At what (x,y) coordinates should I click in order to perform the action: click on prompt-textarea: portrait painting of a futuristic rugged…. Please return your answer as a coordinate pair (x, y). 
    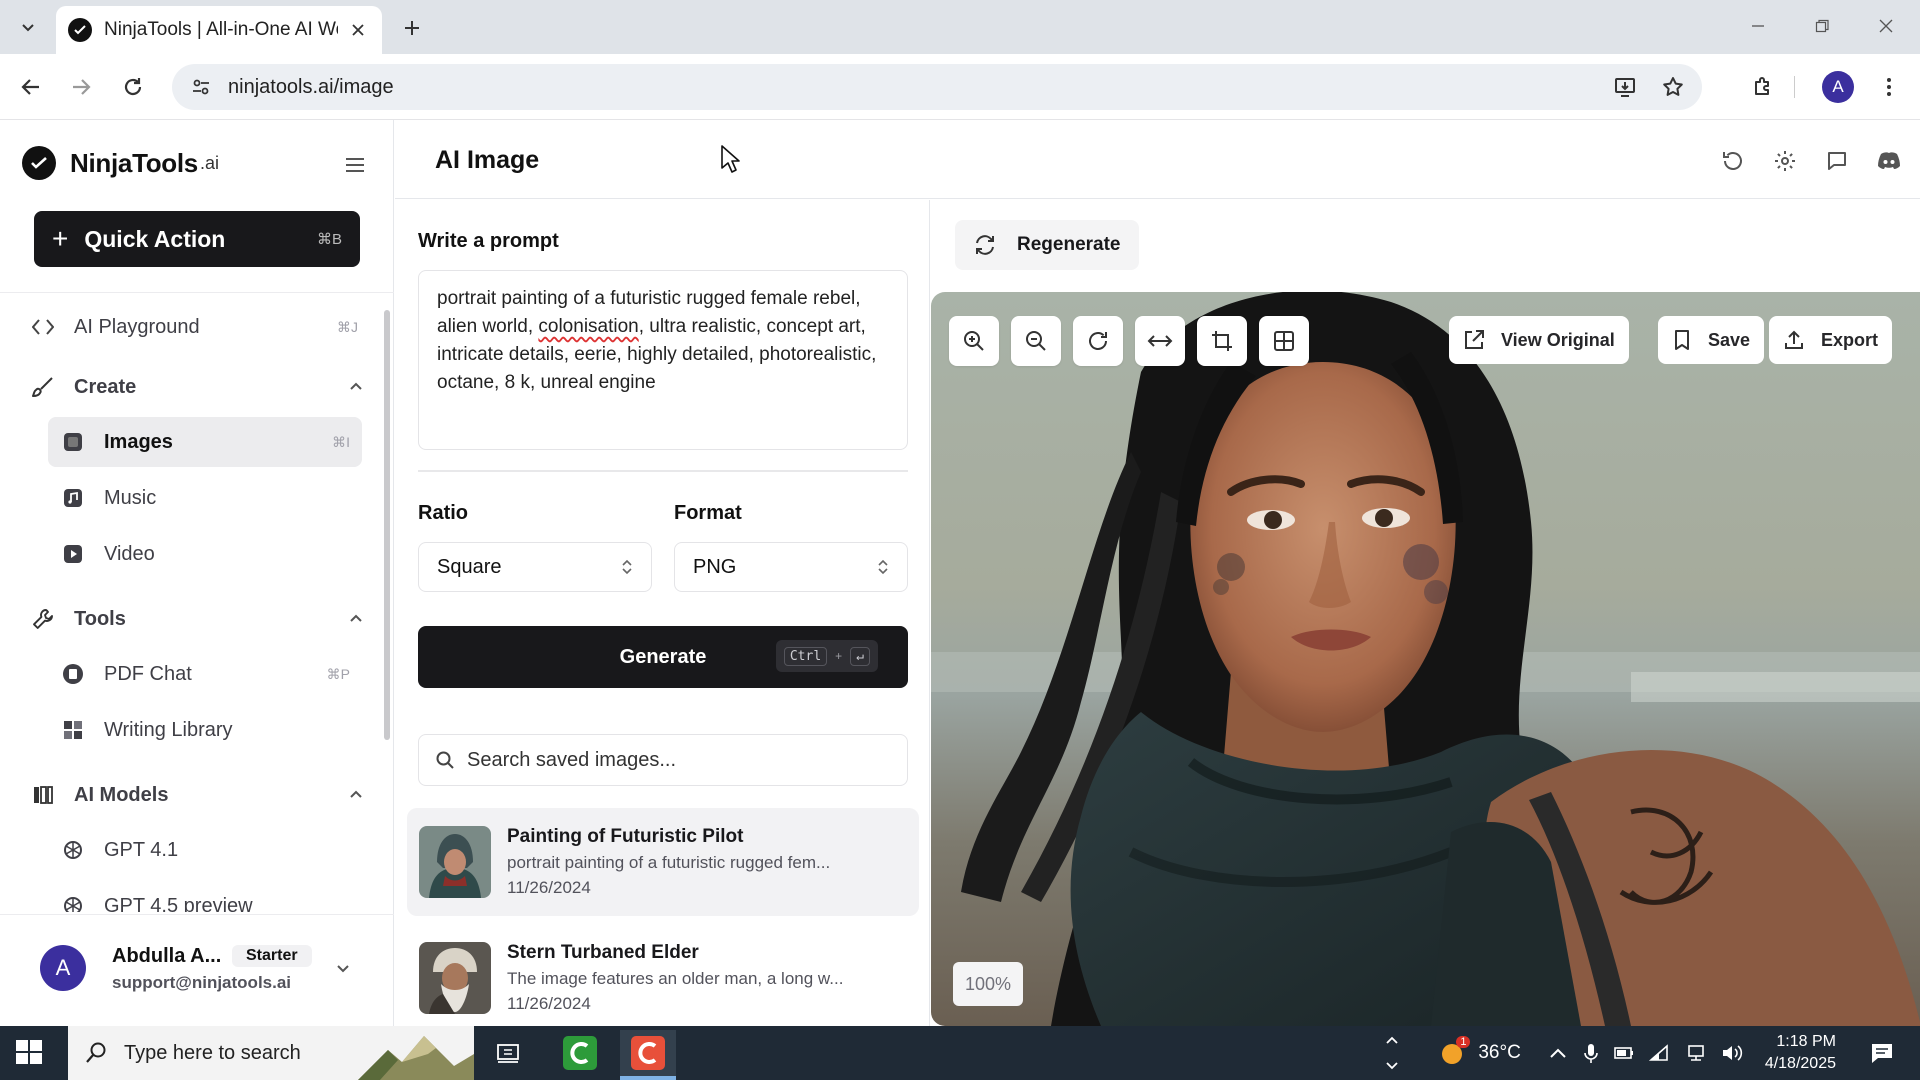
    Looking at the image, I should click on (663, 360).